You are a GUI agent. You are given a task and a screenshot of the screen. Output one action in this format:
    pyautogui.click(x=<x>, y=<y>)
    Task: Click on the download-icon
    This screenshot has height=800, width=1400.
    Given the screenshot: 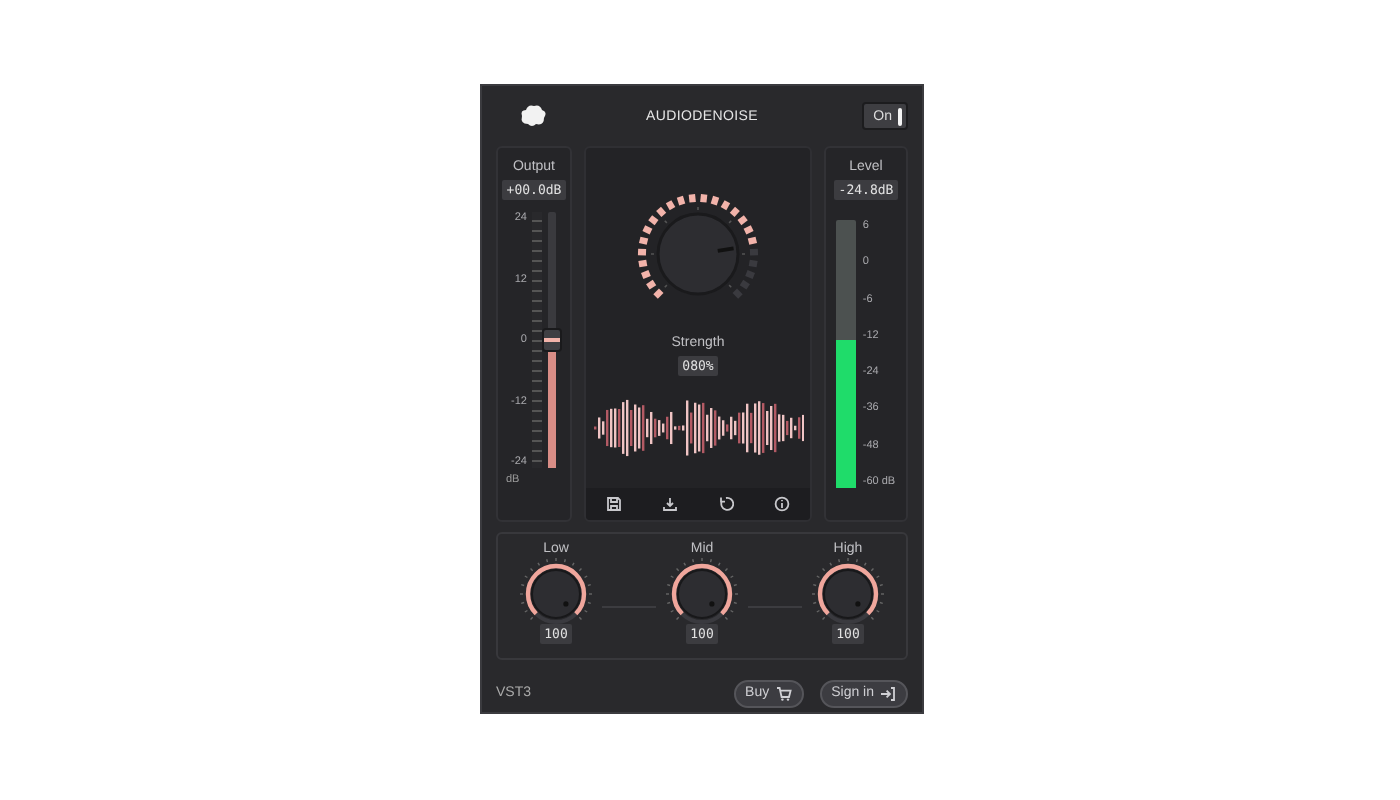 What is the action you would take?
    pyautogui.click(x=670, y=504)
    